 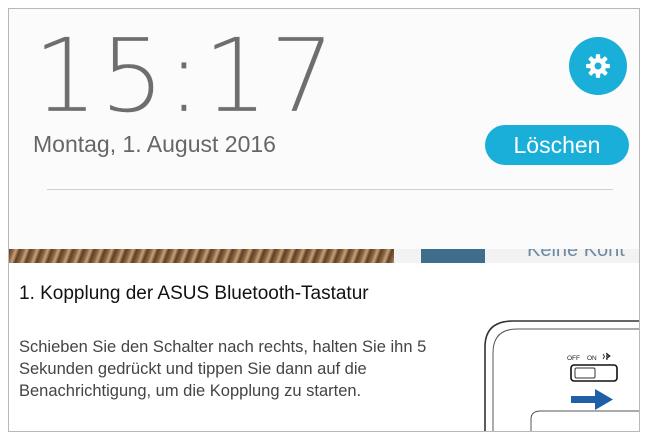 I want to click on date-label: Montag, 1. August 2016, so click(x=154, y=144).